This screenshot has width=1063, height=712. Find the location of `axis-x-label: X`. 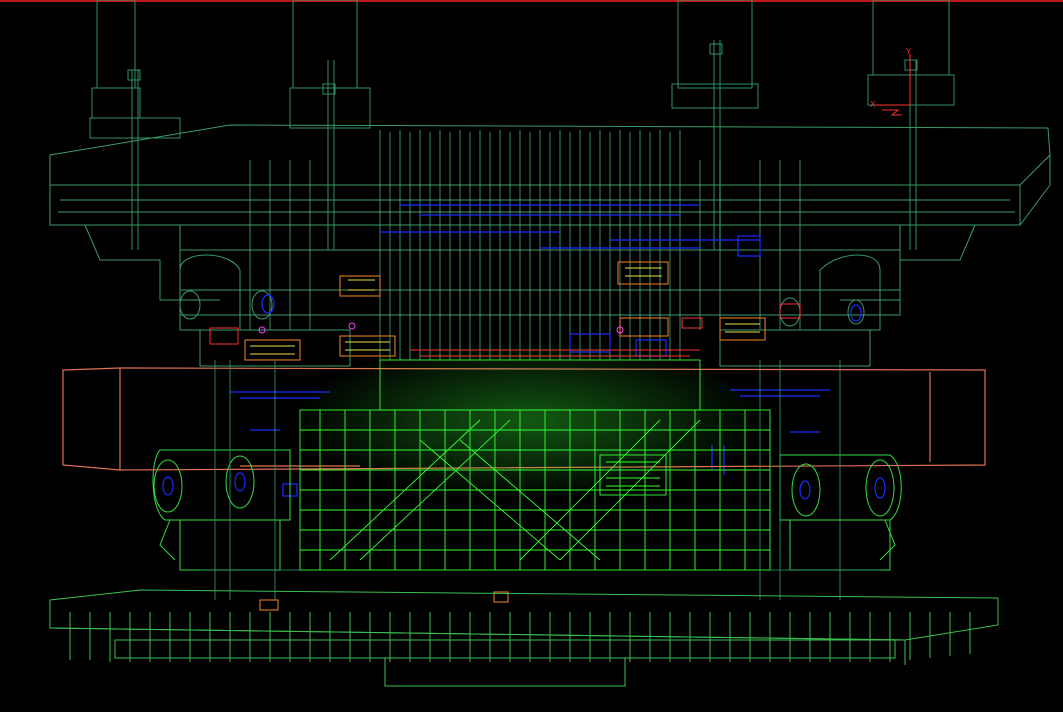

axis-x-label: X is located at coordinates (873, 104).